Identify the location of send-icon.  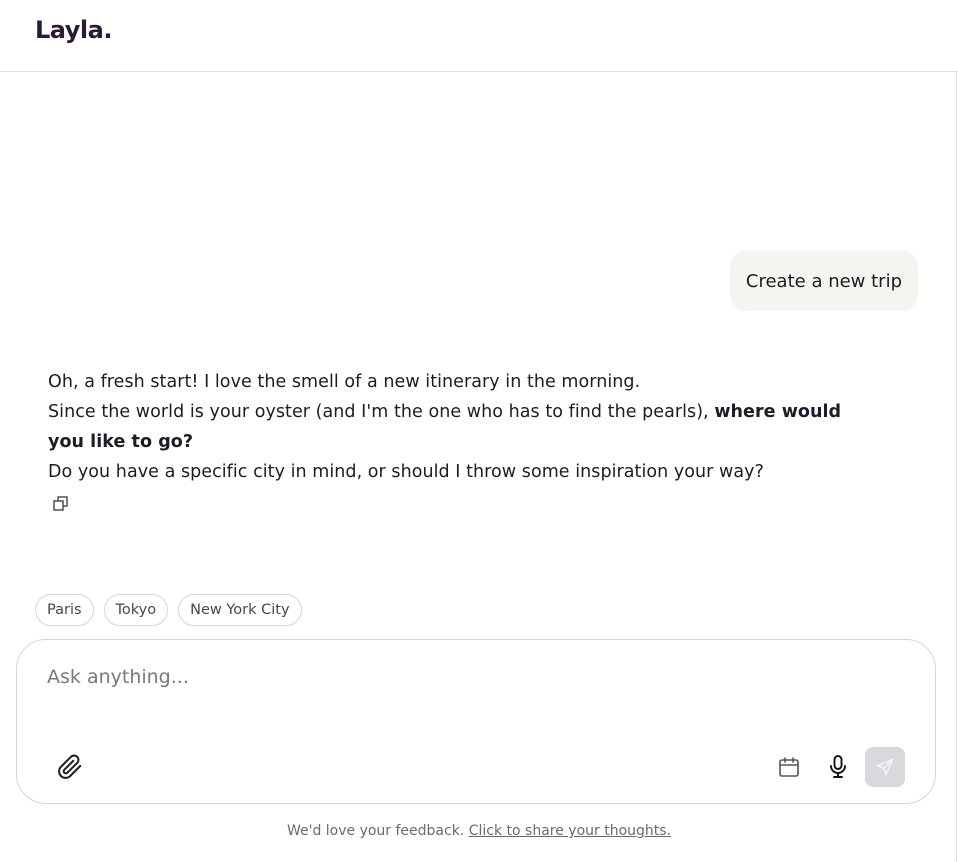
(885, 767).